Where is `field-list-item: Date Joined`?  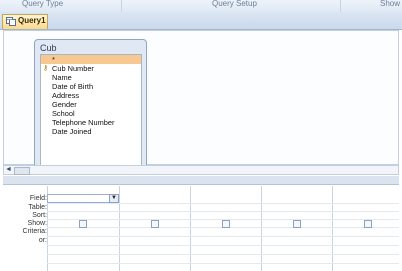
field-list-item: Date Joined is located at coordinates (91, 131).